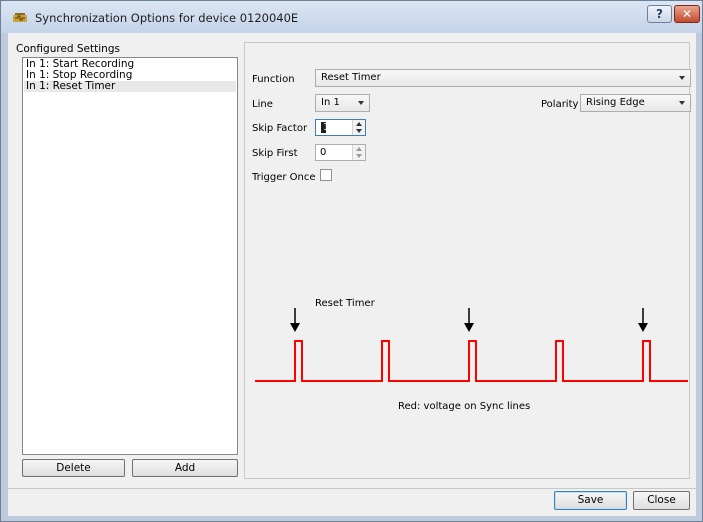 The height and width of the screenshot is (522, 703). What do you see at coordinates (73, 468) in the screenshot?
I see `delete-button: Delete` at bounding box center [73, 468].